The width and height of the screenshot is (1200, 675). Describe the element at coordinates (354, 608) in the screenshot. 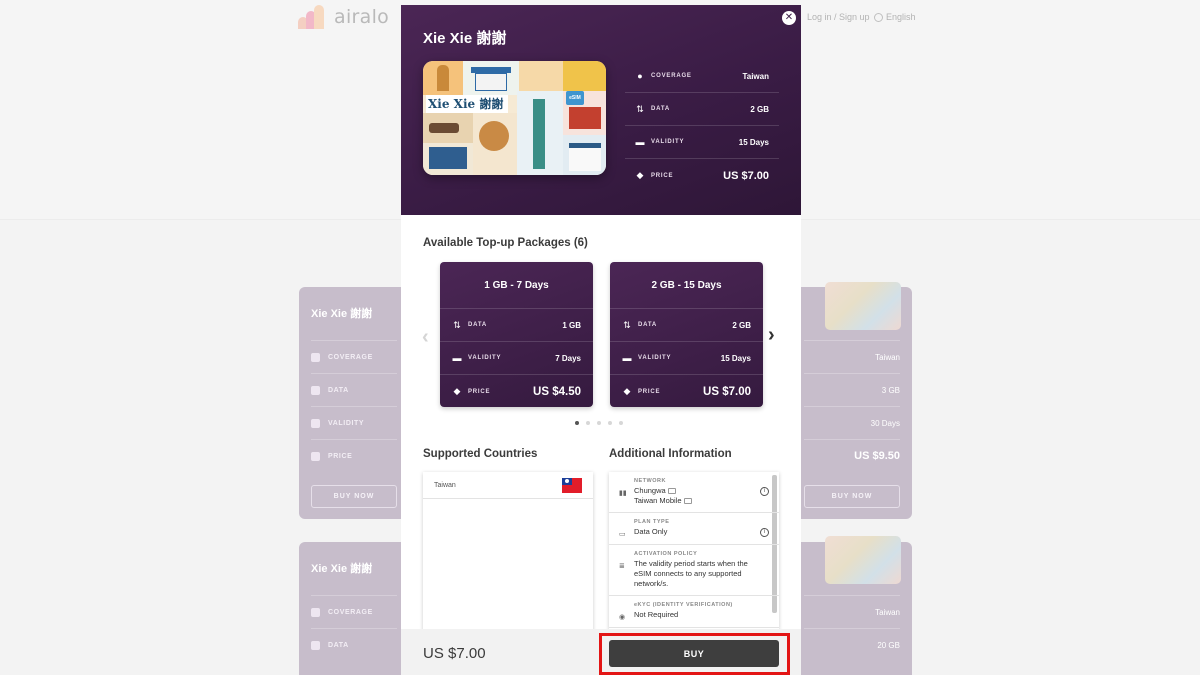

I see `bg-package-card: Xie Xie 謝謝 COVERAGE DATA` at that location.